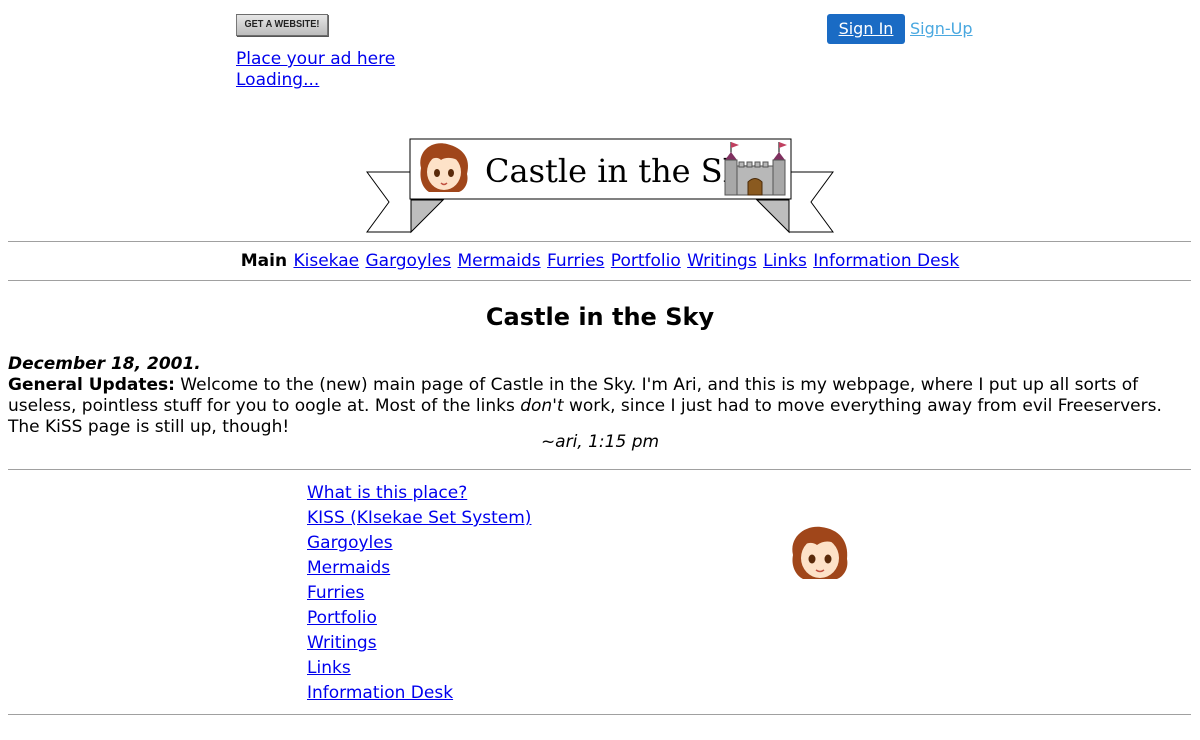 The width and height of the screenshot is (1200, 740). What do you see at coordinates (622, 171) in the screenshot?
I see `banner-title: Castle in the Sky` at bounding box center [622, 171].